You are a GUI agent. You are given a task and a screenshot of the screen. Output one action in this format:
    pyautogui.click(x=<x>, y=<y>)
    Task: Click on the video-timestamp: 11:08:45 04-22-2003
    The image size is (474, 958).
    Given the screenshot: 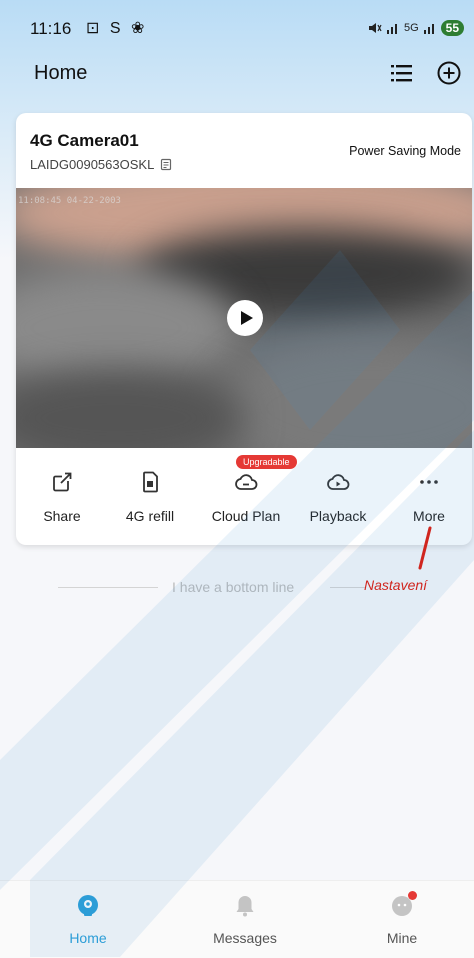 What is the action you would take?
    pyautogui.click(x=69, y=201)
    